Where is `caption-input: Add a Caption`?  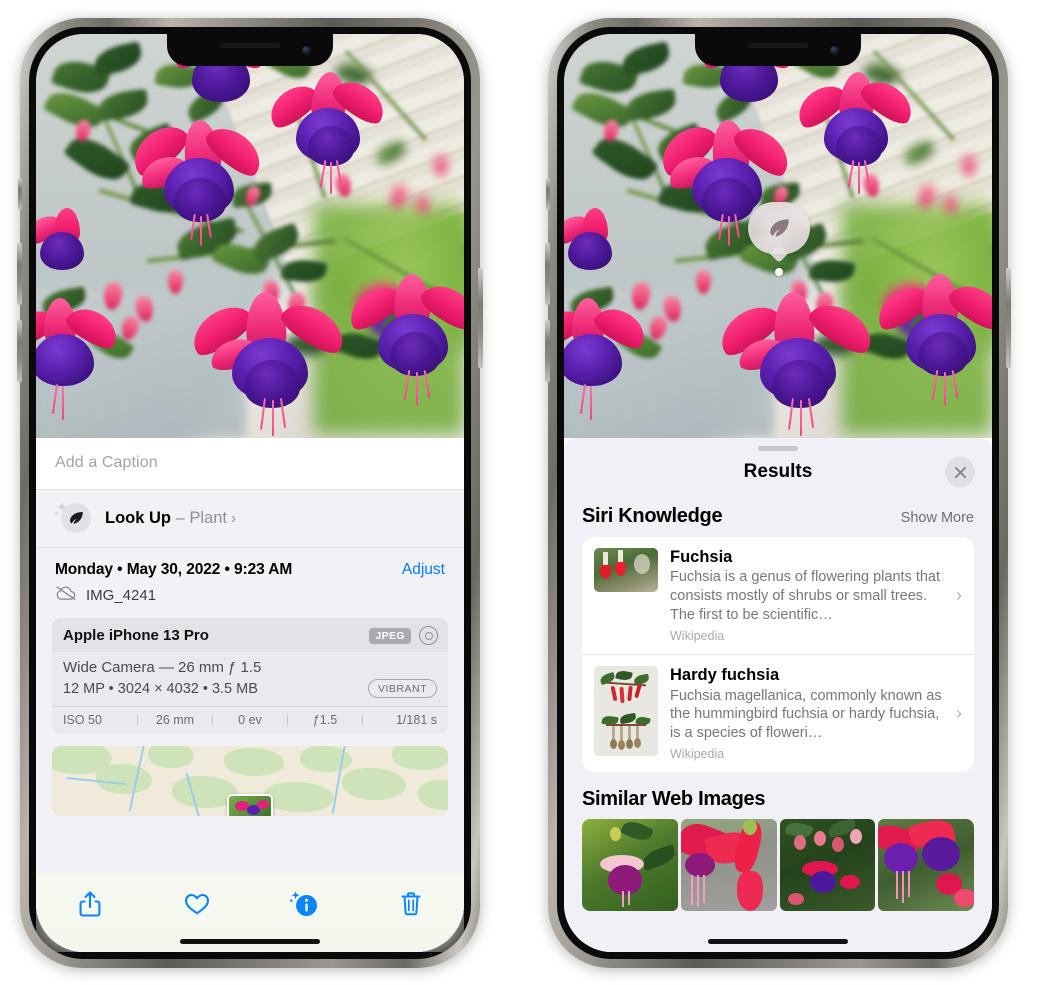 caption-input: Add a Caption is located at coordinates (250, 463).